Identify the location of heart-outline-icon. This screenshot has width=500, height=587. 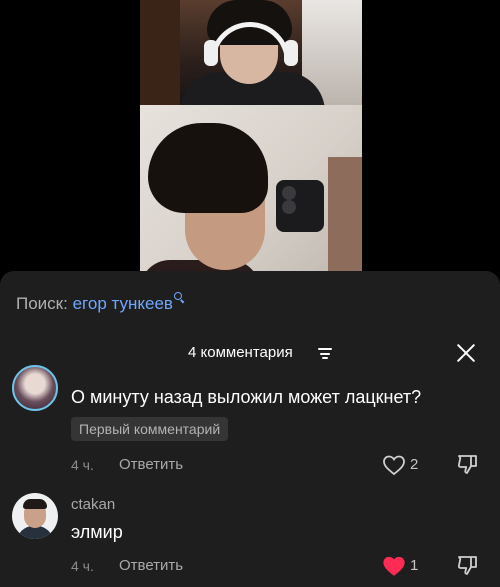
(394, 465).